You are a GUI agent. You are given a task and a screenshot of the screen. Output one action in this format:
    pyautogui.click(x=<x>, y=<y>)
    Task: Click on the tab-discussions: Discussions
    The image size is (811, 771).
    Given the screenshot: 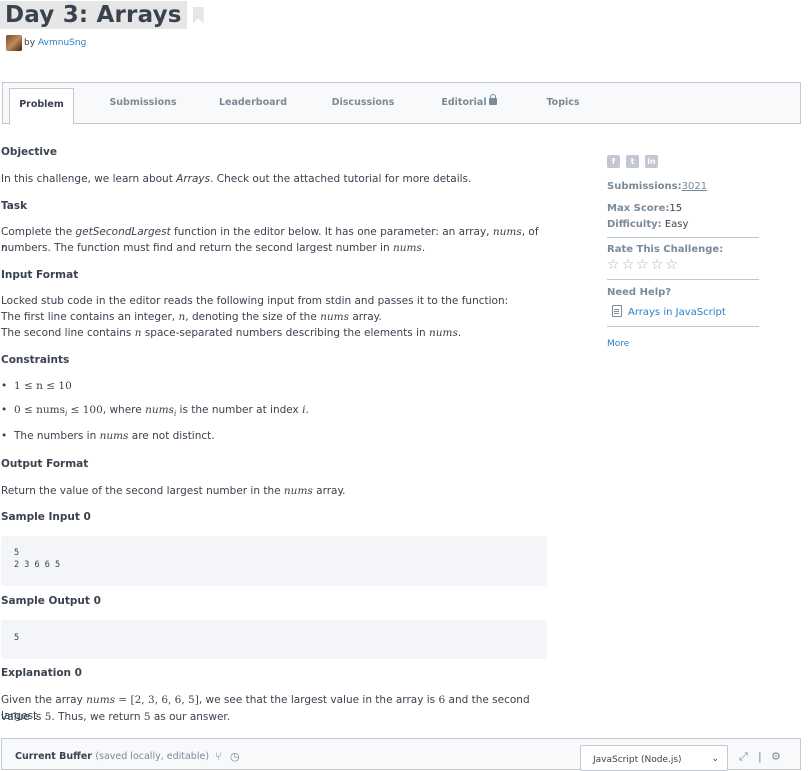 What is the action you would take?
    pyautogui.click(x=363, y=103)
    